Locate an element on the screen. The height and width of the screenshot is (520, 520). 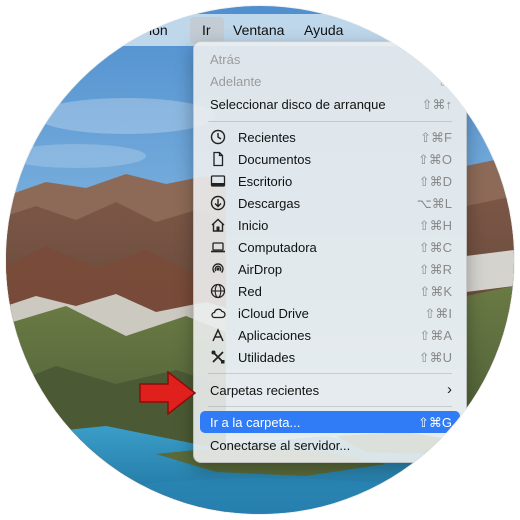
menu-item-label: iCloud Drive is located at coordinates (273, 313).